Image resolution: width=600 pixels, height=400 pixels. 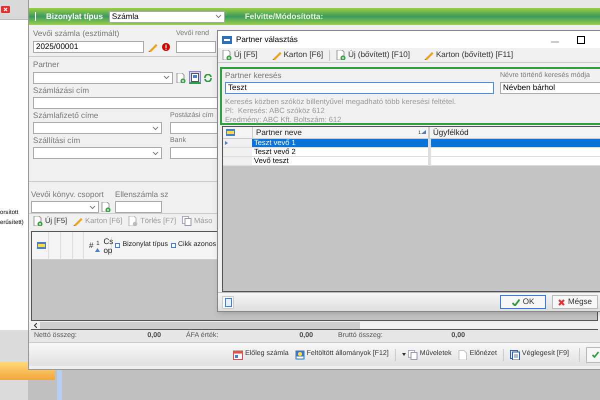 I want to click on card-icon, so click(x=195, y=77).